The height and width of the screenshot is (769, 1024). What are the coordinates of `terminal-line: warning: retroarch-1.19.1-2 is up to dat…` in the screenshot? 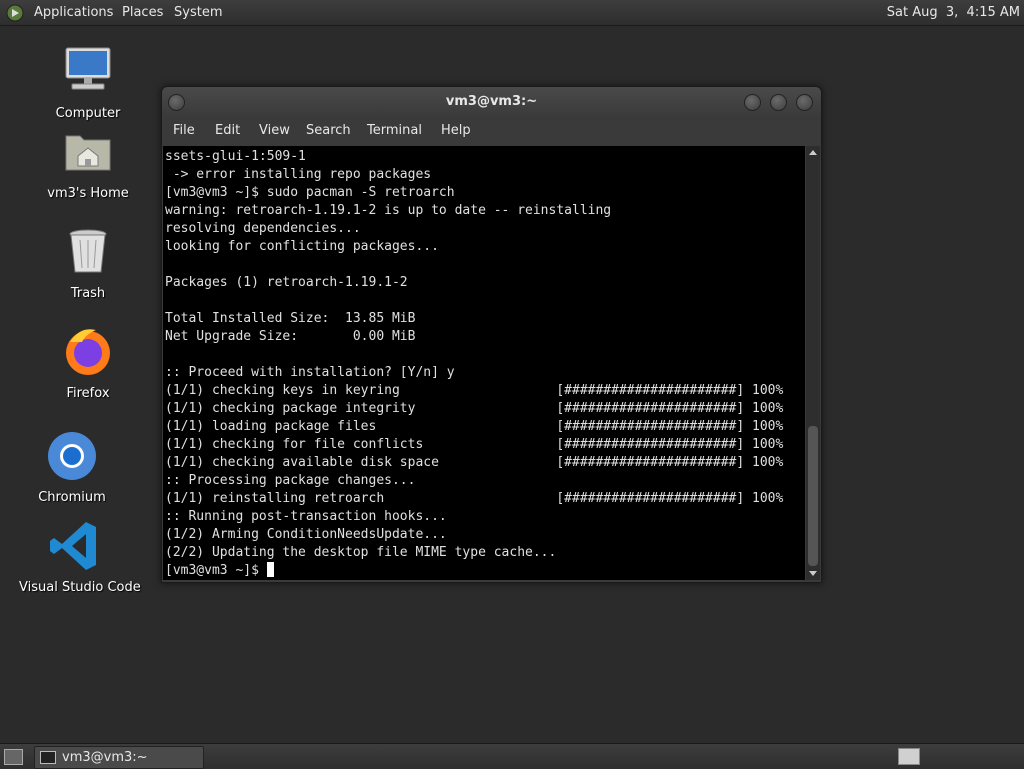 It's located at (388, 210).